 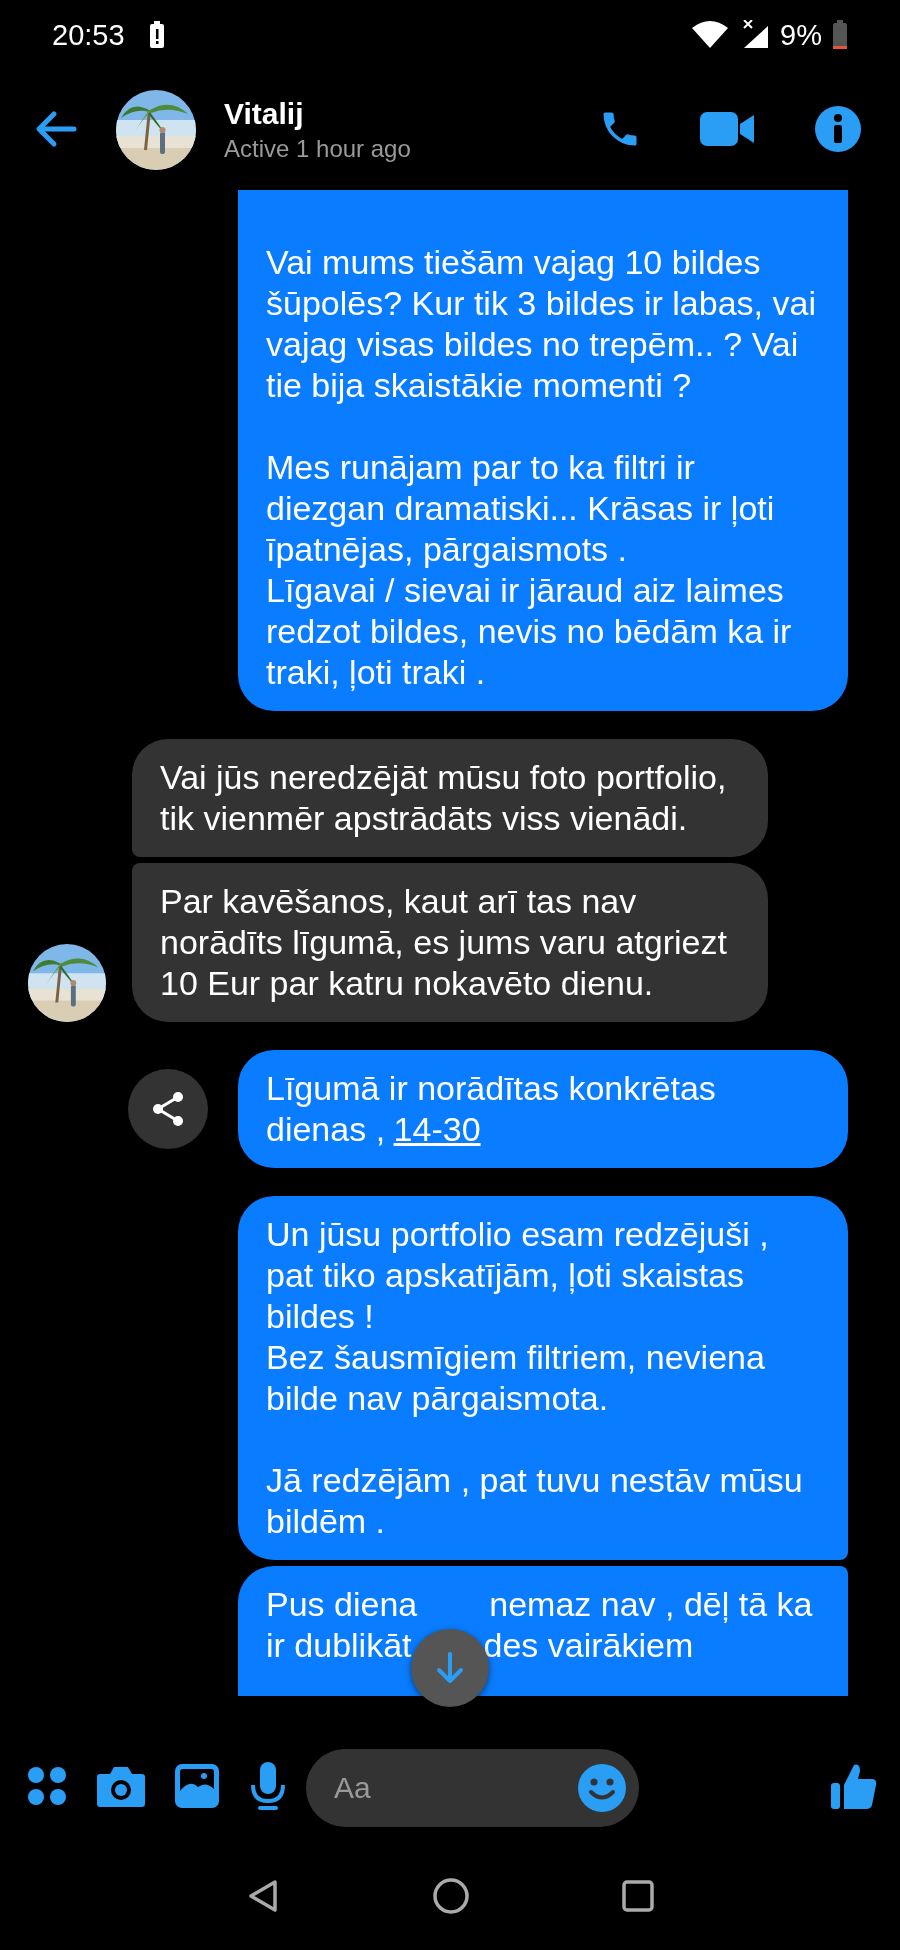 I want to click on message-text: des vairākiem, so click(x=588, y=1645).